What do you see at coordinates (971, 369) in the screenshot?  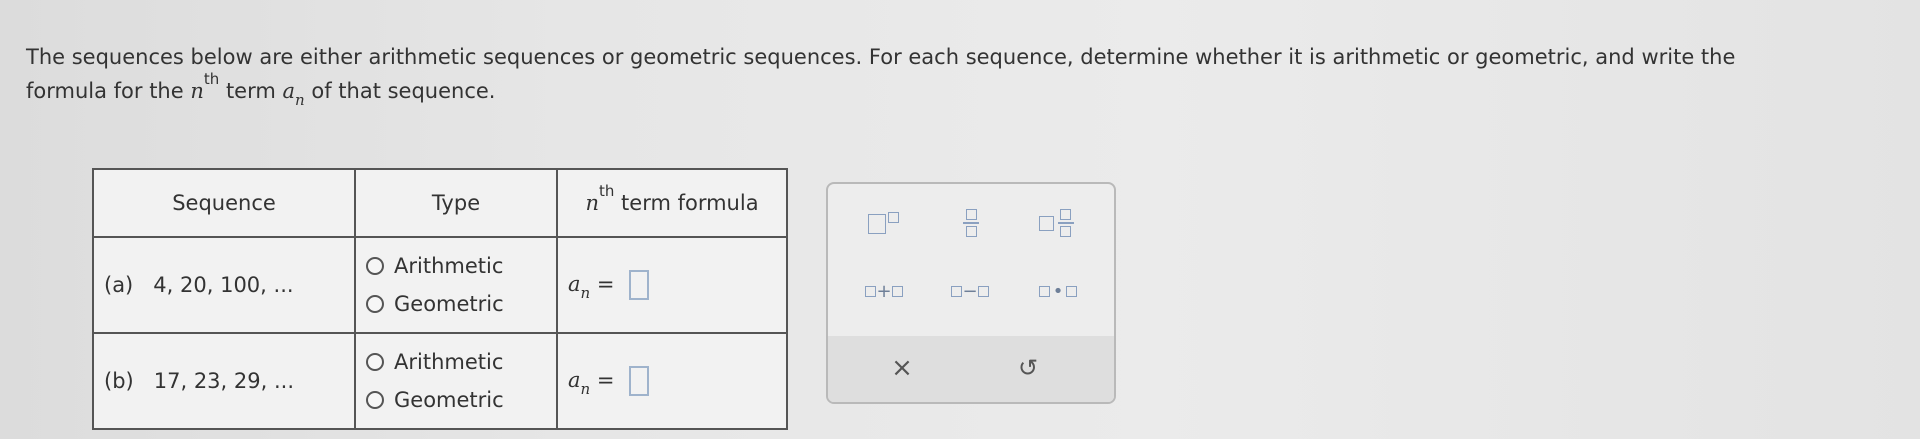 I see `palette-action-bar: × ↺` at bounding box center [971, 369].